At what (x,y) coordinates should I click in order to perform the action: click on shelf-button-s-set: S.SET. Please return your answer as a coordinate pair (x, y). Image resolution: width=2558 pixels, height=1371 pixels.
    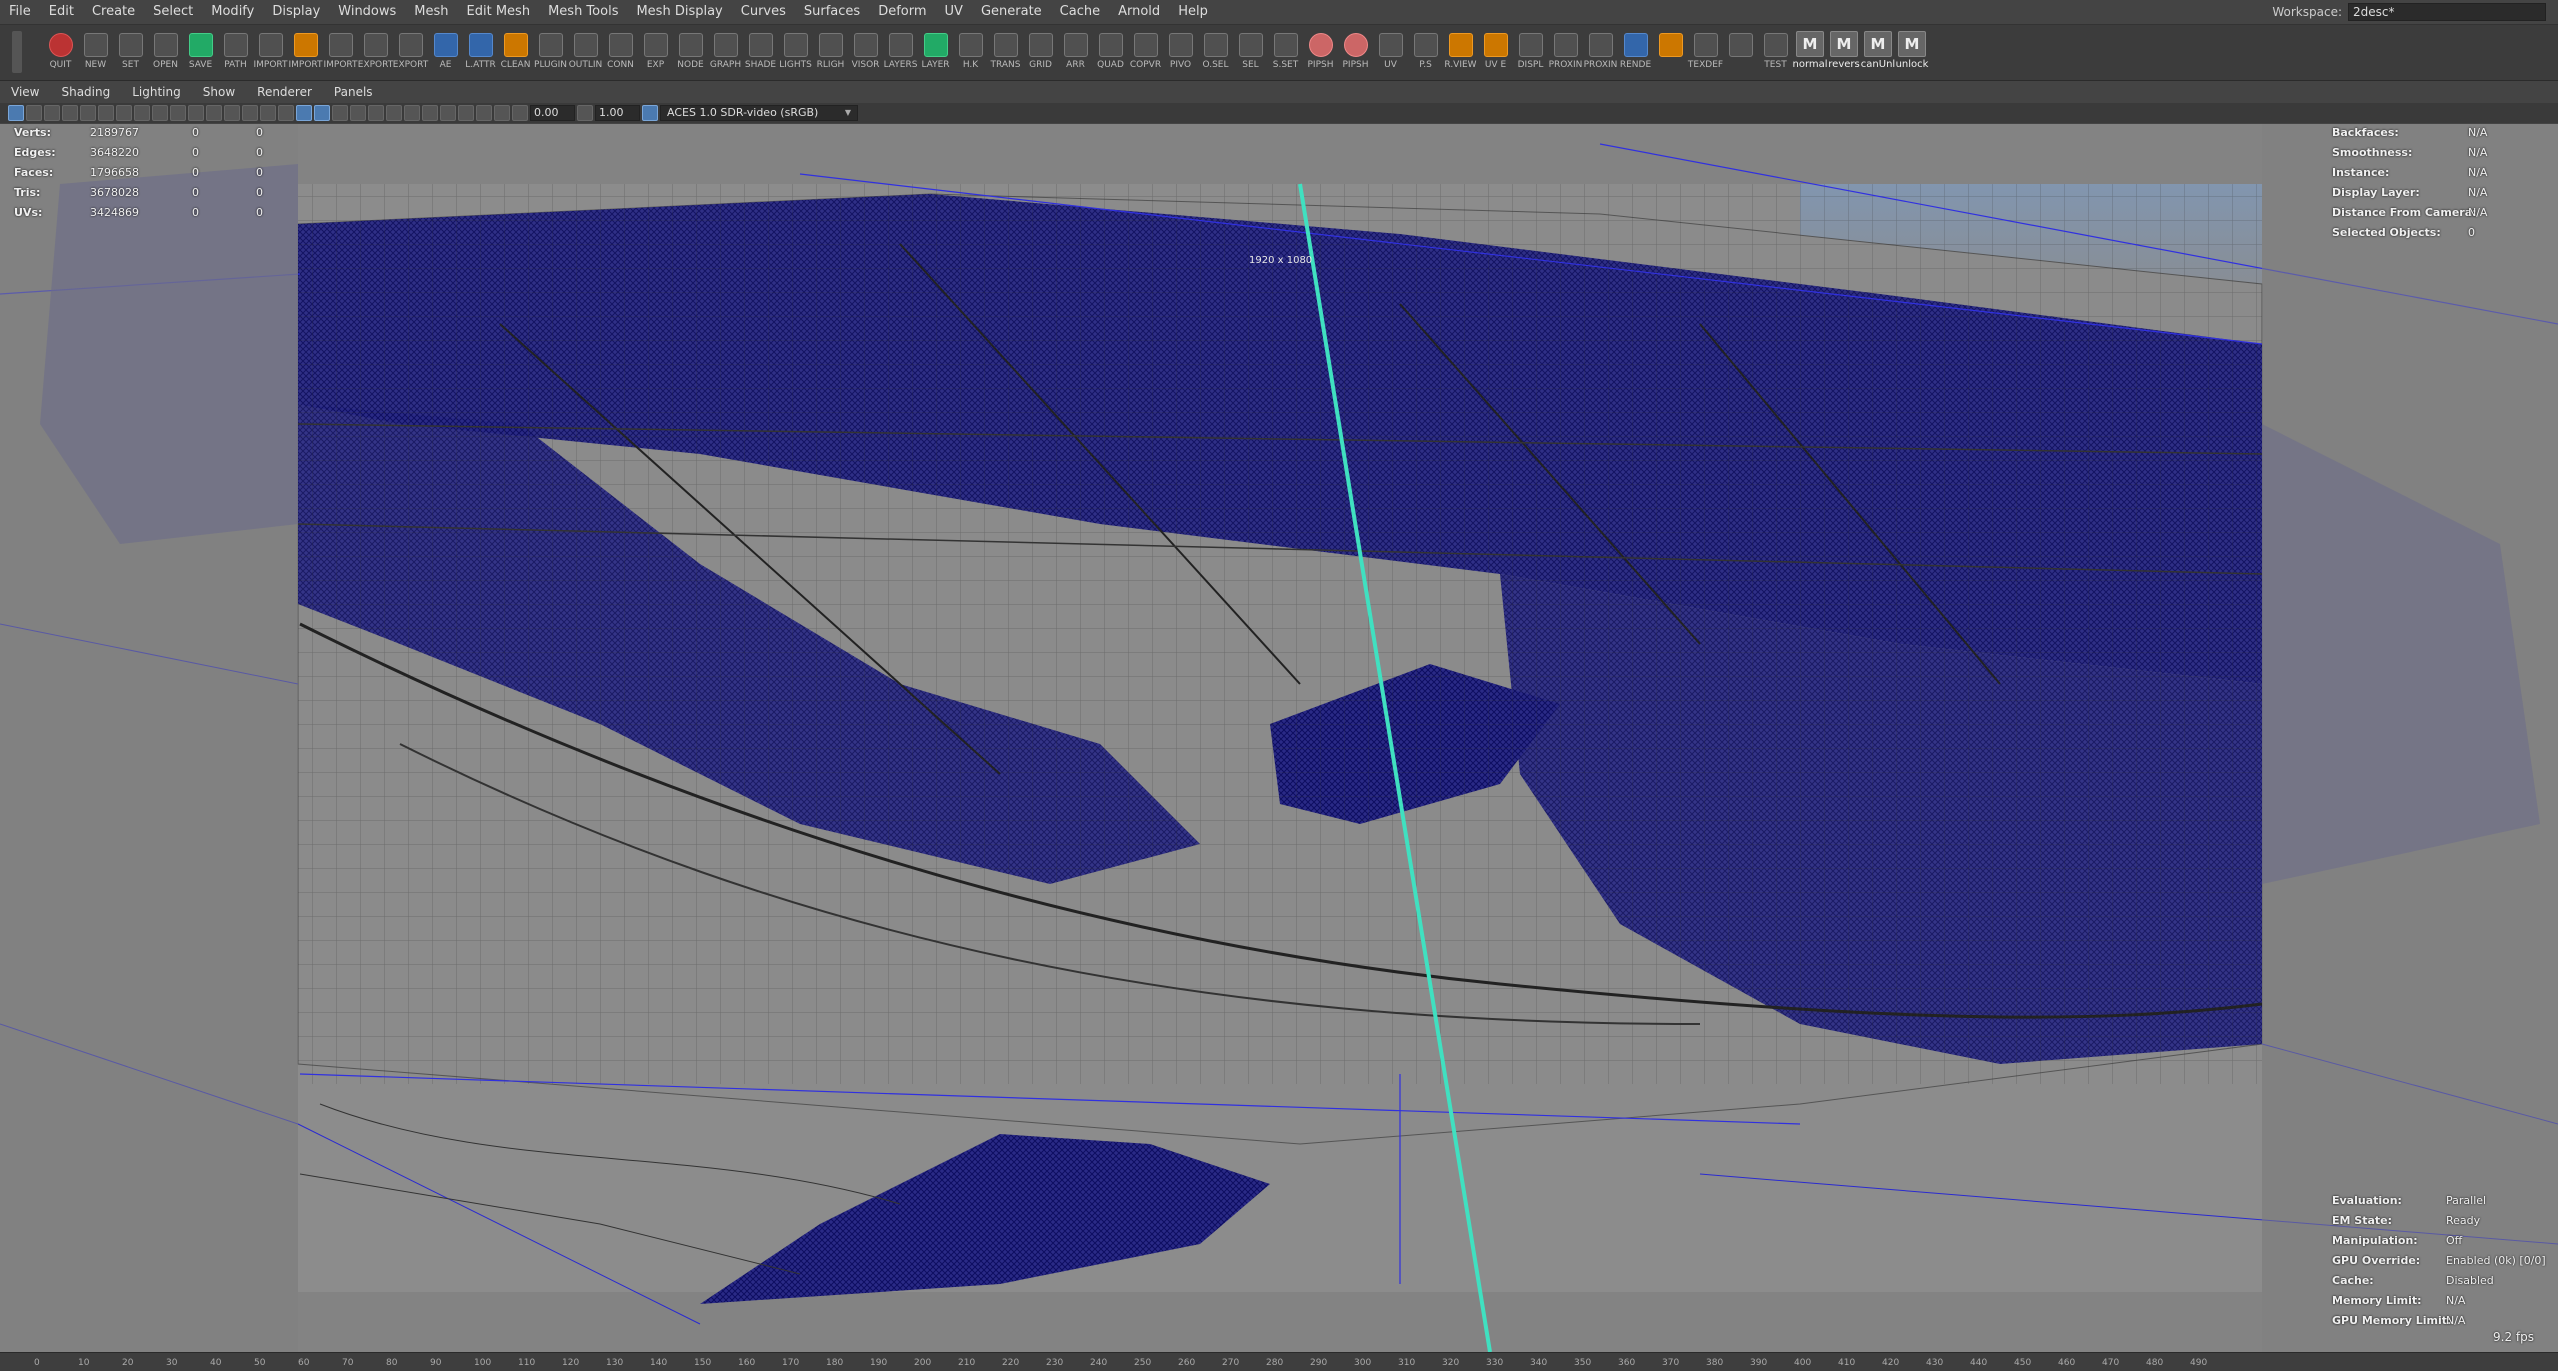
    Looking at the image, I should click on (1285, 52).